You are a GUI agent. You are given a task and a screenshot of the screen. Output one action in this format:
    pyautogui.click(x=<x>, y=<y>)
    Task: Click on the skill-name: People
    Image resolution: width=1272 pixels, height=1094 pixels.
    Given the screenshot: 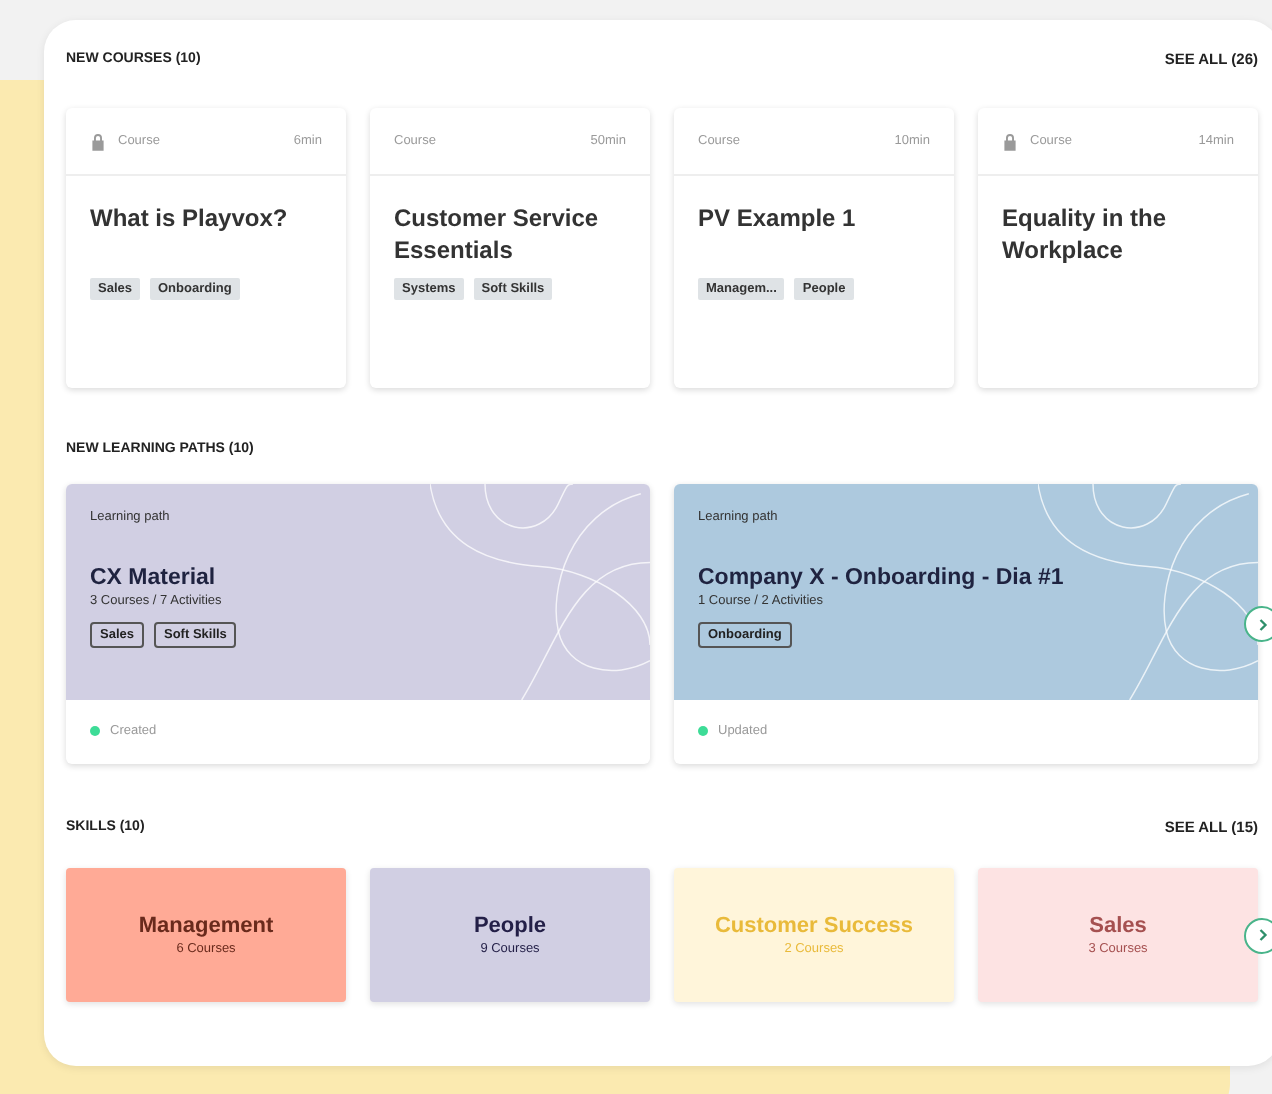 What is the action you would take?
    pyautogui.click(x=510, y=926)
    